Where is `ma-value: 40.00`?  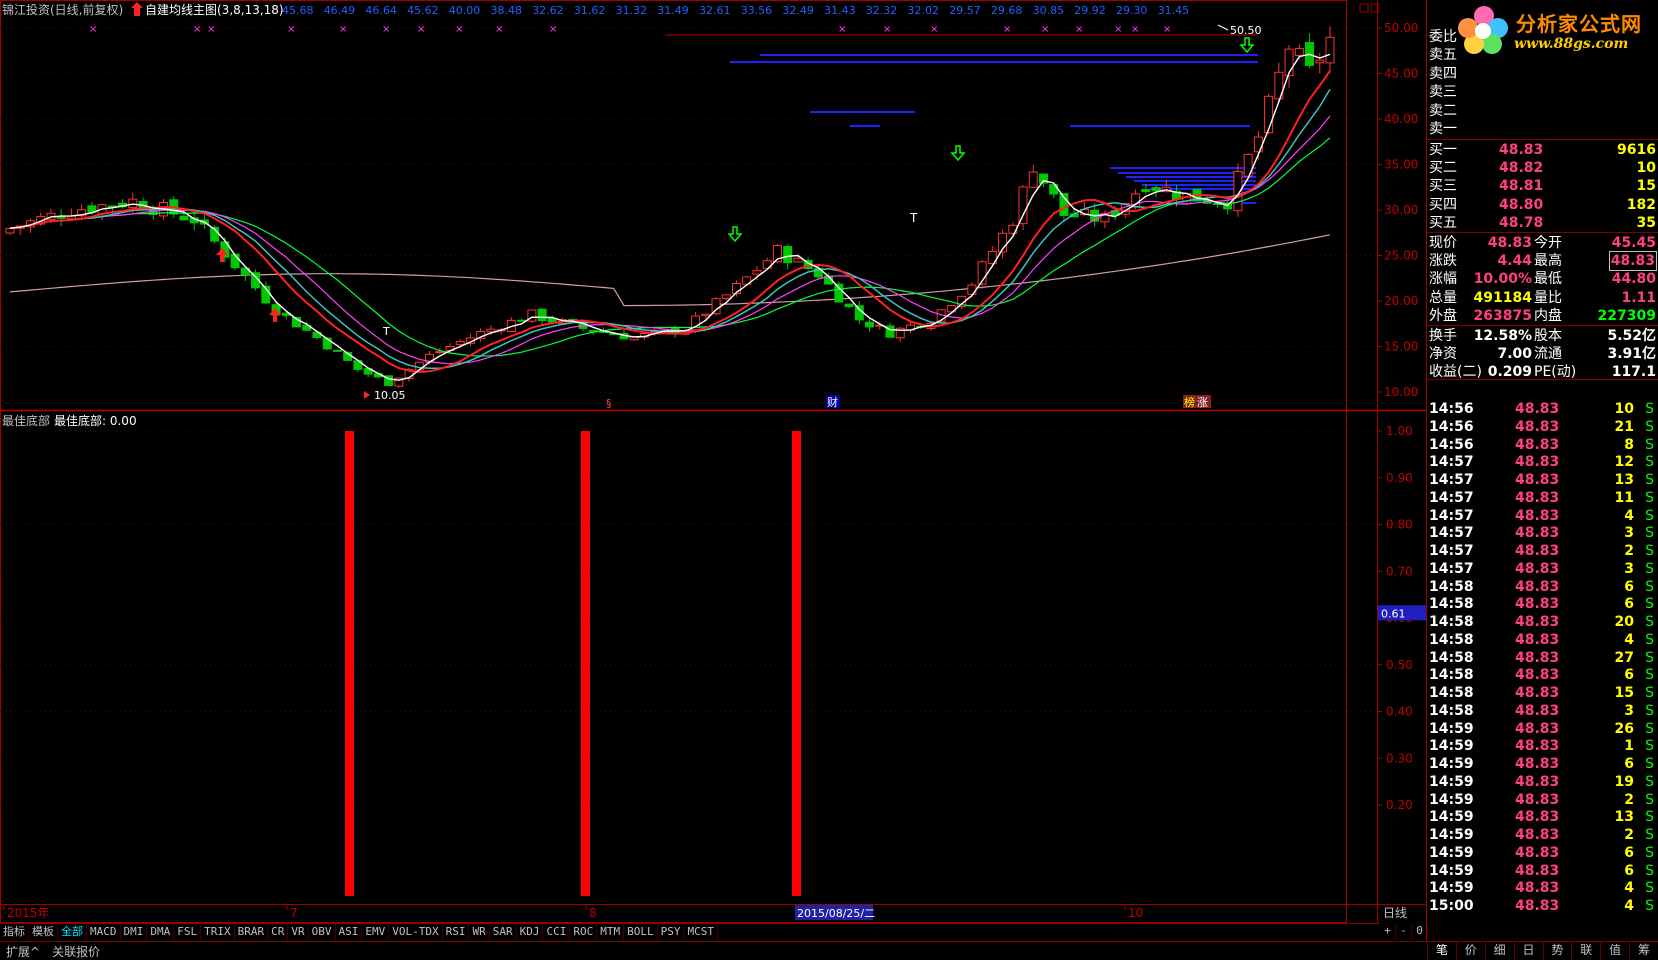 ma-value: 40.00 is located at coordinates (465, 10).